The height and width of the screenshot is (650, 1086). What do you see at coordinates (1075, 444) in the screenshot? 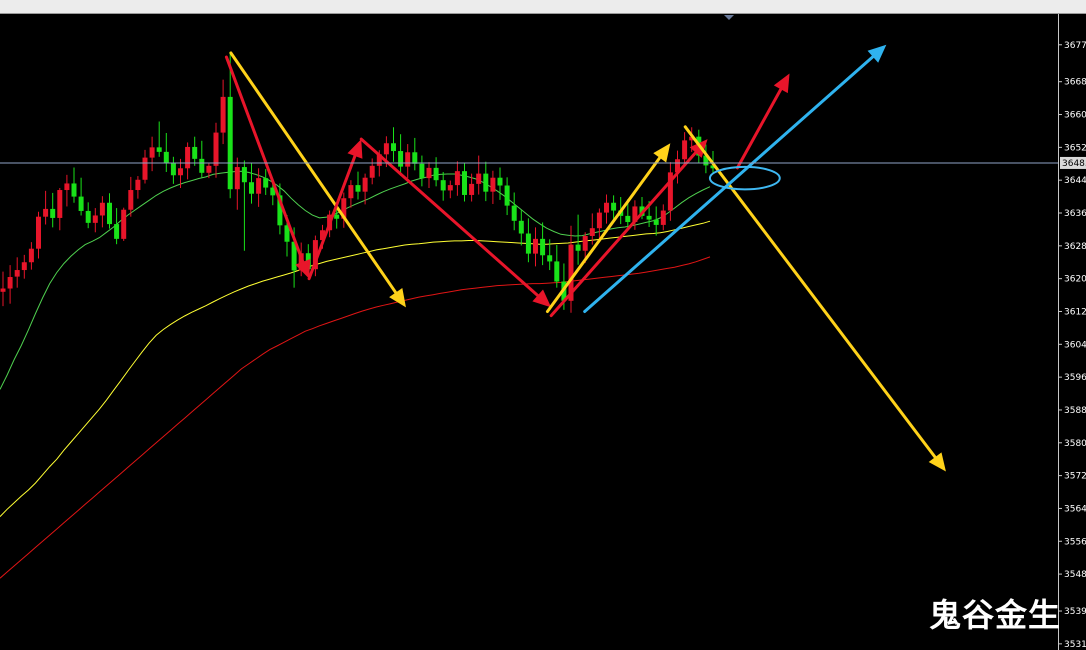
I see `y-tick-label: 3580.` at bounding box center [1075, 444].